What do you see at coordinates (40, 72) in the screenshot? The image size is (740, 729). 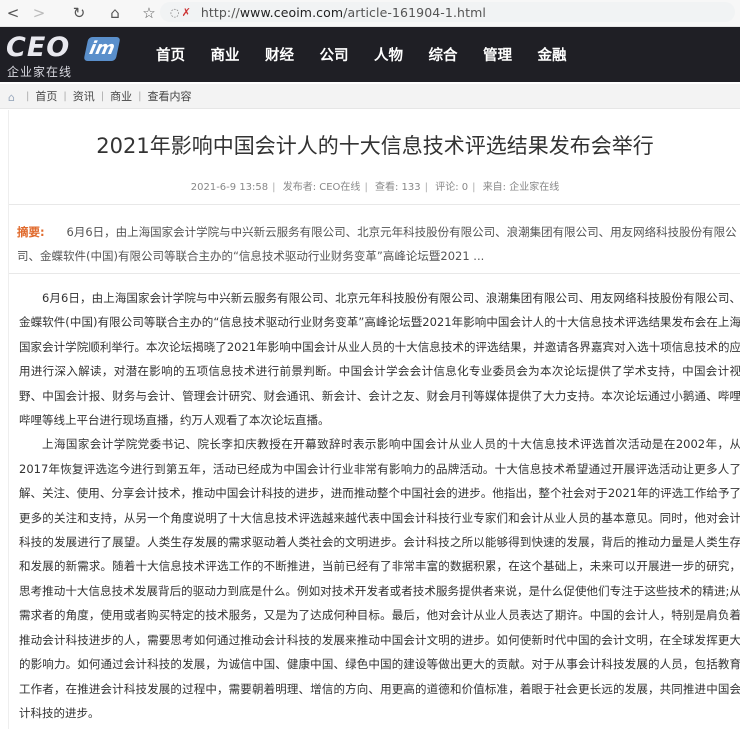 I see `logo-subtitle: 企业家在线` at bounding box center [40, 72].